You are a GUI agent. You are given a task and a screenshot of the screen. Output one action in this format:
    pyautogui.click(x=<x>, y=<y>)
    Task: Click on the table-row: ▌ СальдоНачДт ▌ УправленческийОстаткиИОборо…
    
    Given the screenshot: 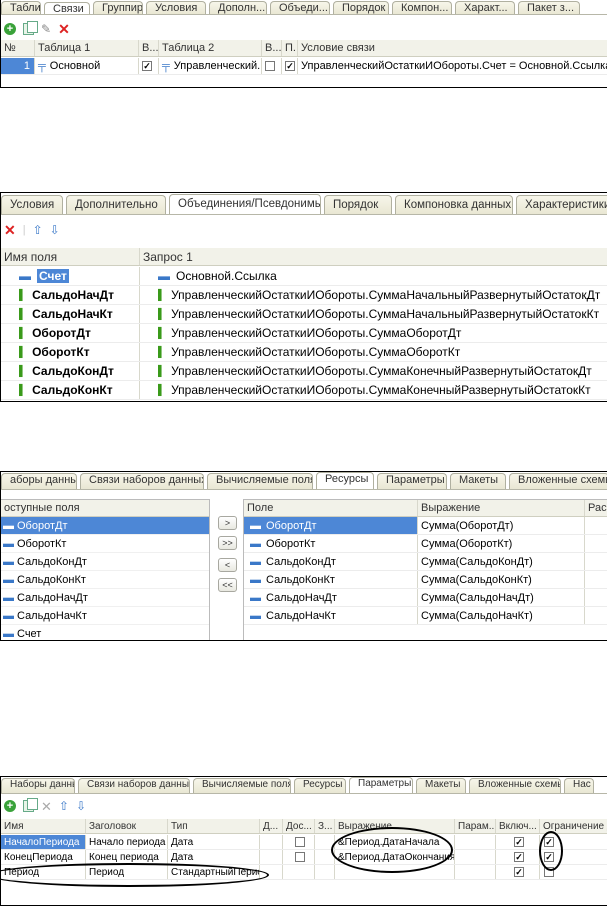 What is the action you would take?
    pyautogui.click(x=304, y=295)
    